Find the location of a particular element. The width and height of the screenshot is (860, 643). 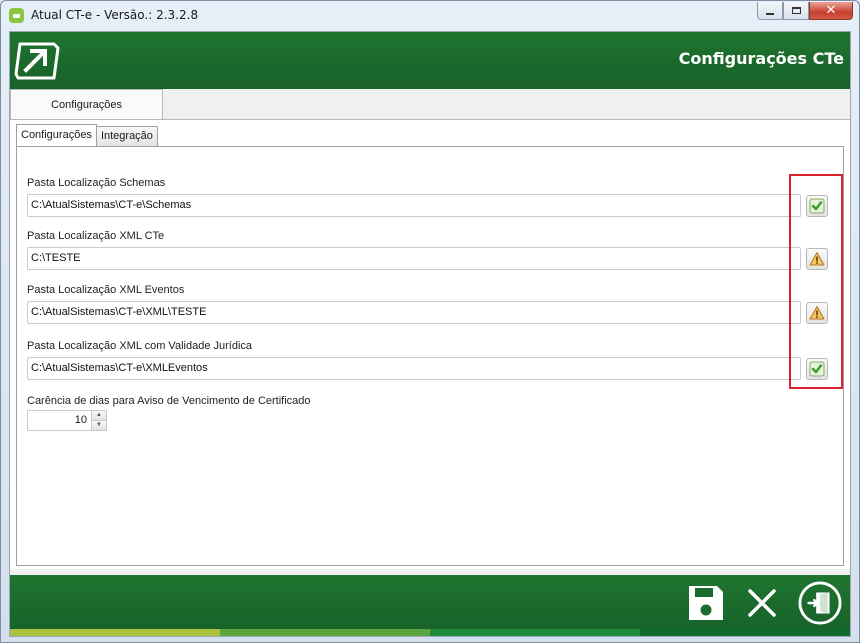

floppy-disk-icon is located at coordinates (706, 603).